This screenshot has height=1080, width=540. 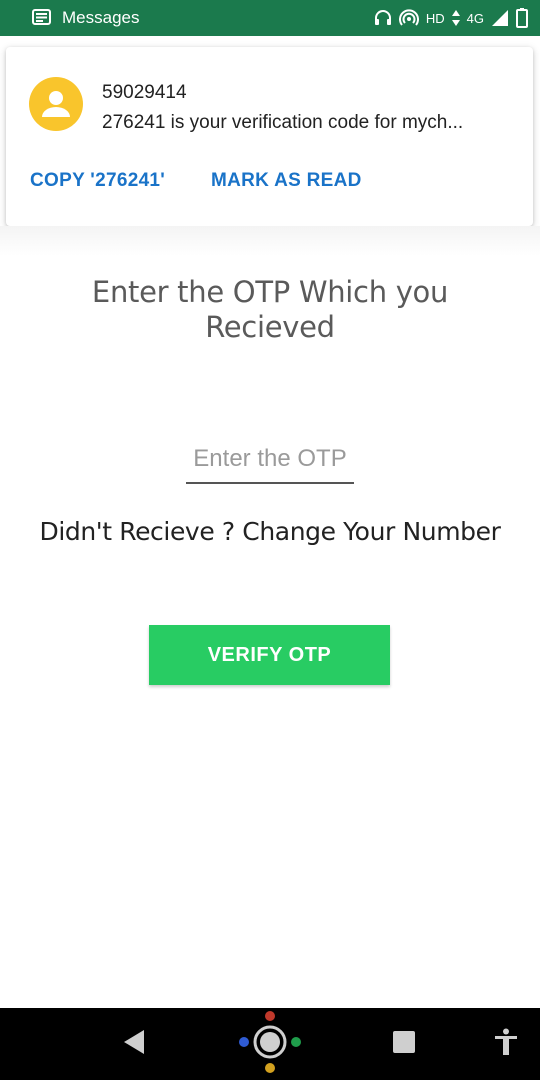 I want to click on hotspot-icon, so click(x=408, y=18).